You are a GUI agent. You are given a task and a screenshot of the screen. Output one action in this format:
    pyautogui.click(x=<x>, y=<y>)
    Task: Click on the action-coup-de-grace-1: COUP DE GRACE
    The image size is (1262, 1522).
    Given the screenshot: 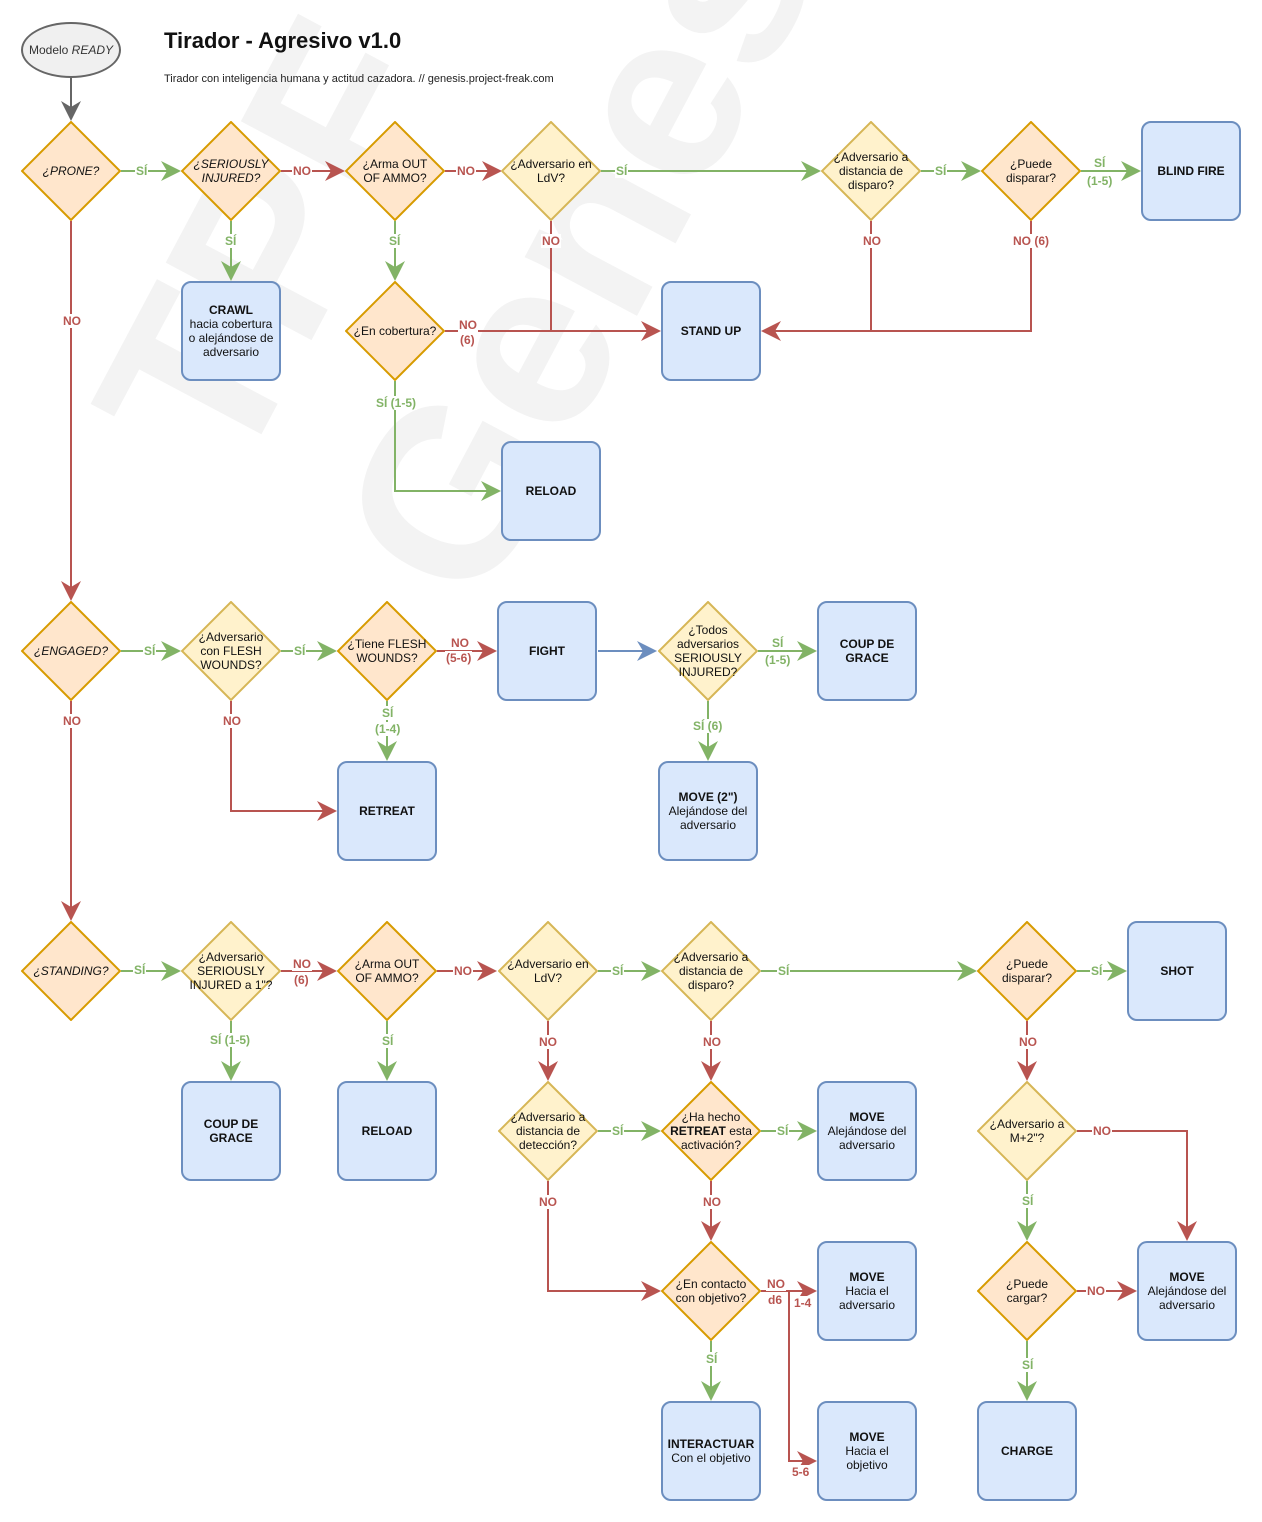 What is the action you would take?
    pyautogui.click(x=867, y=651)
    